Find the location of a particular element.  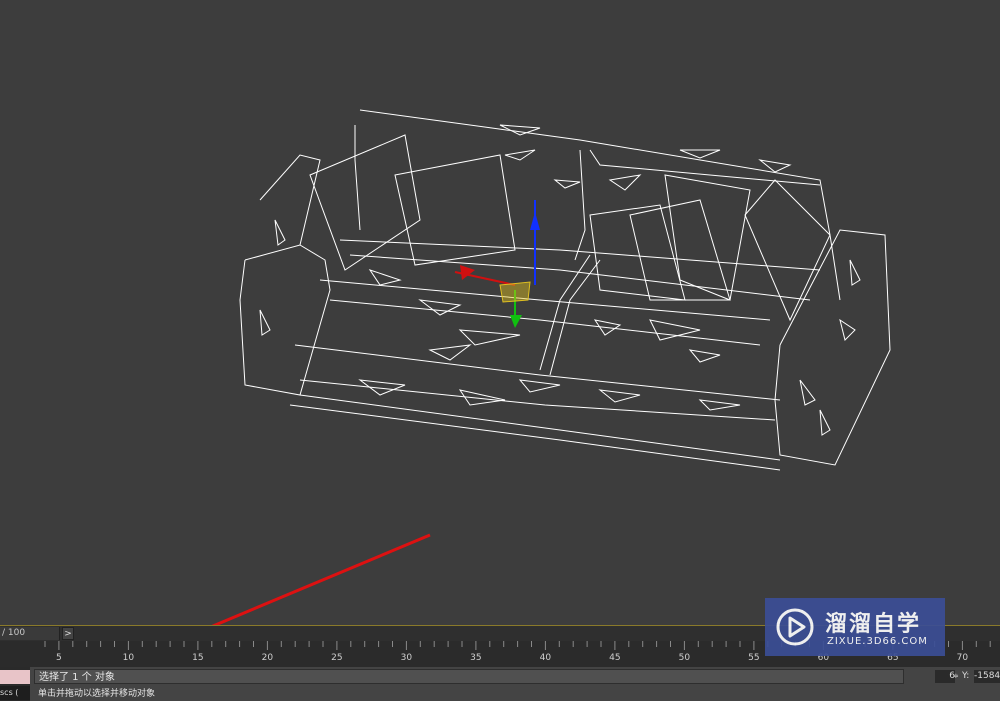

play-logo-icon is located at coordinates (795, 627).